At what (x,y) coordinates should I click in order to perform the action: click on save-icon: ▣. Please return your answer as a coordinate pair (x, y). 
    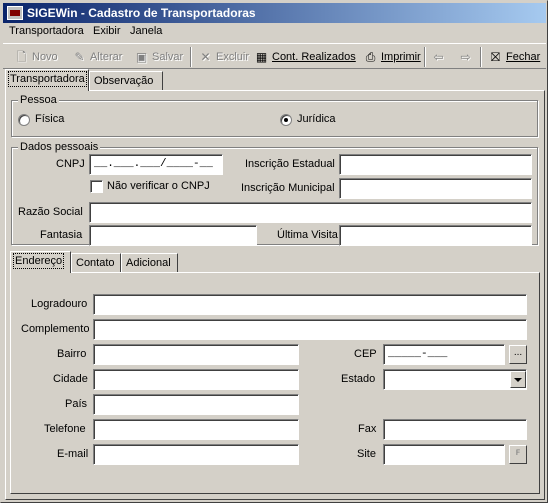
    Looking at the image, I should click on (141, 56).